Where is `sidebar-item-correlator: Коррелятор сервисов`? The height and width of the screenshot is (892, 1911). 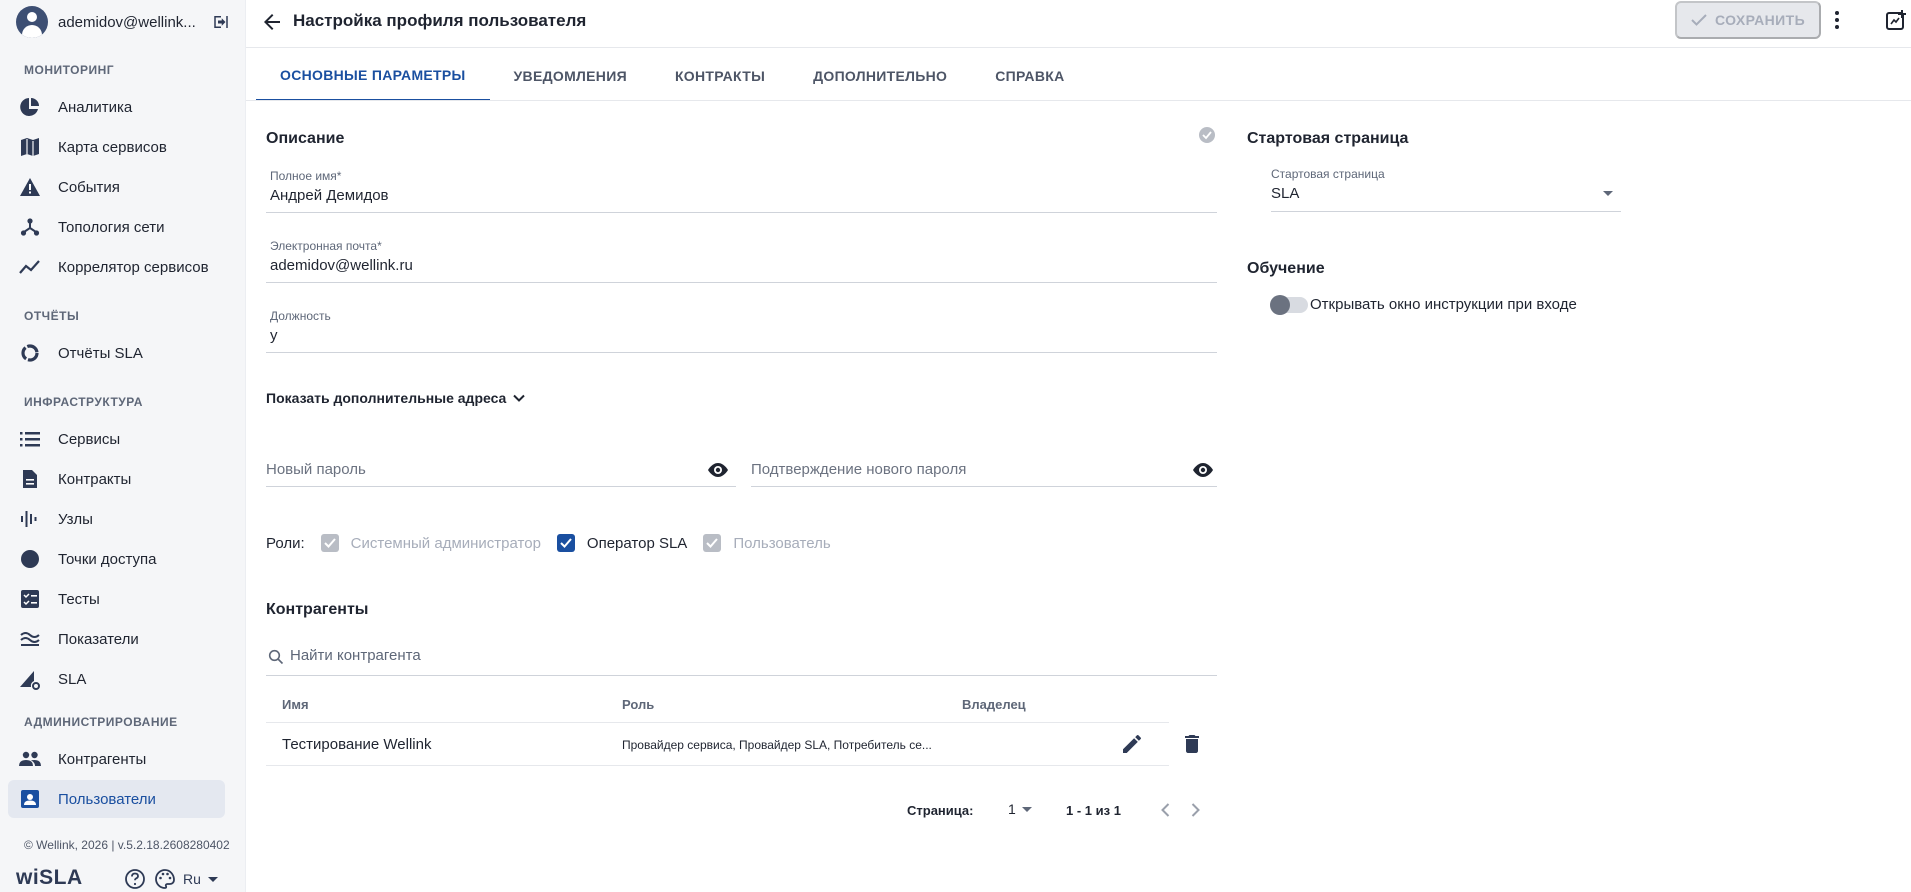
sidebar-item-correlator: Коррелятор сервисов is located at coordinates (116, 267).